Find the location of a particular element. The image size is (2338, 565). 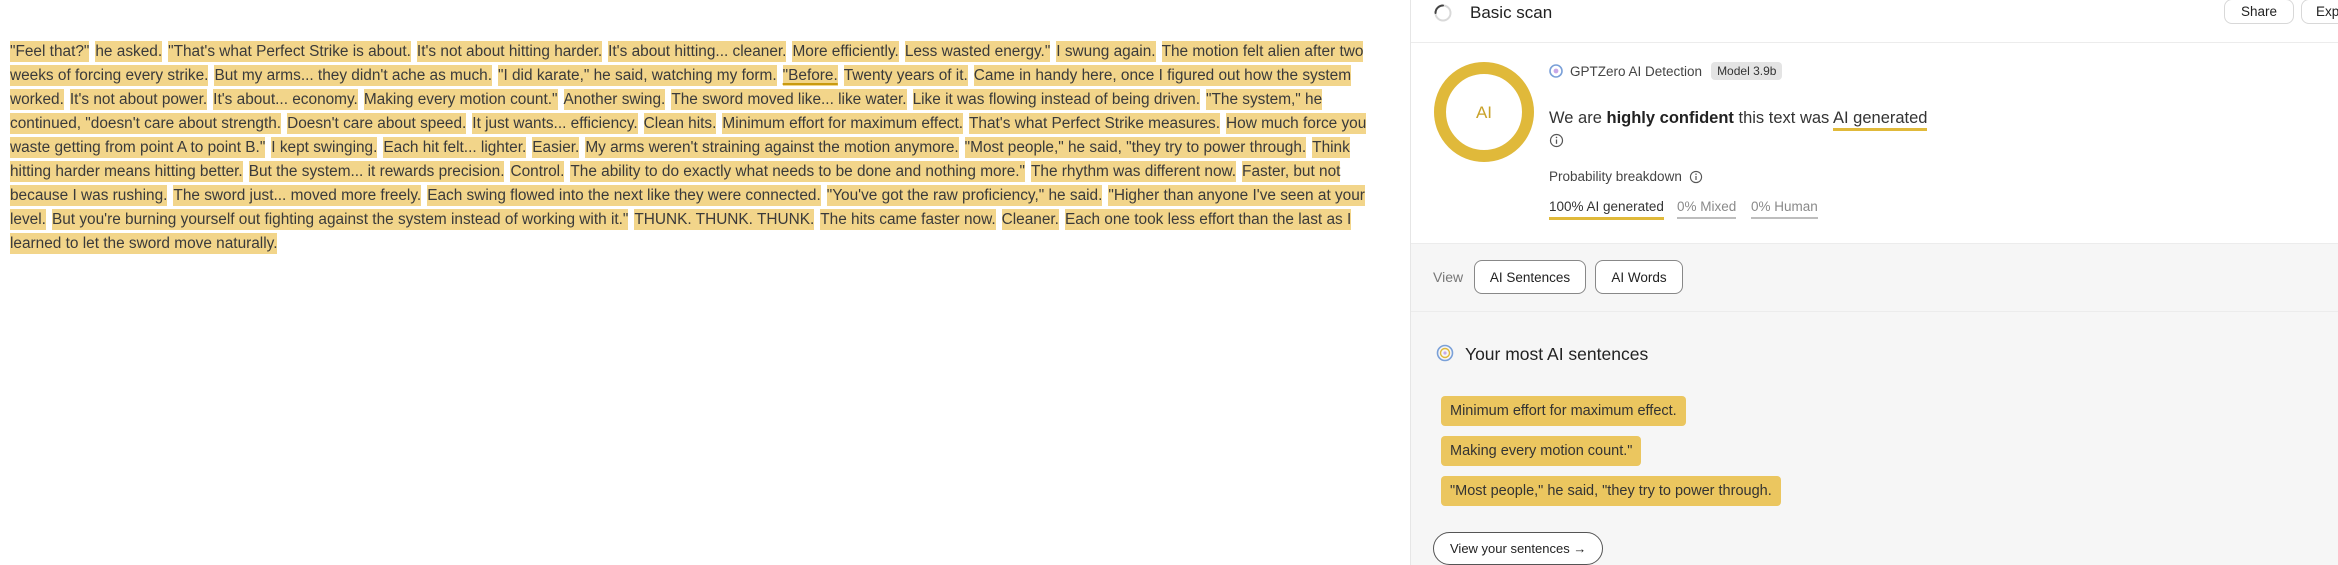

gauge-label: AI is located at coordinates (1484, 112).